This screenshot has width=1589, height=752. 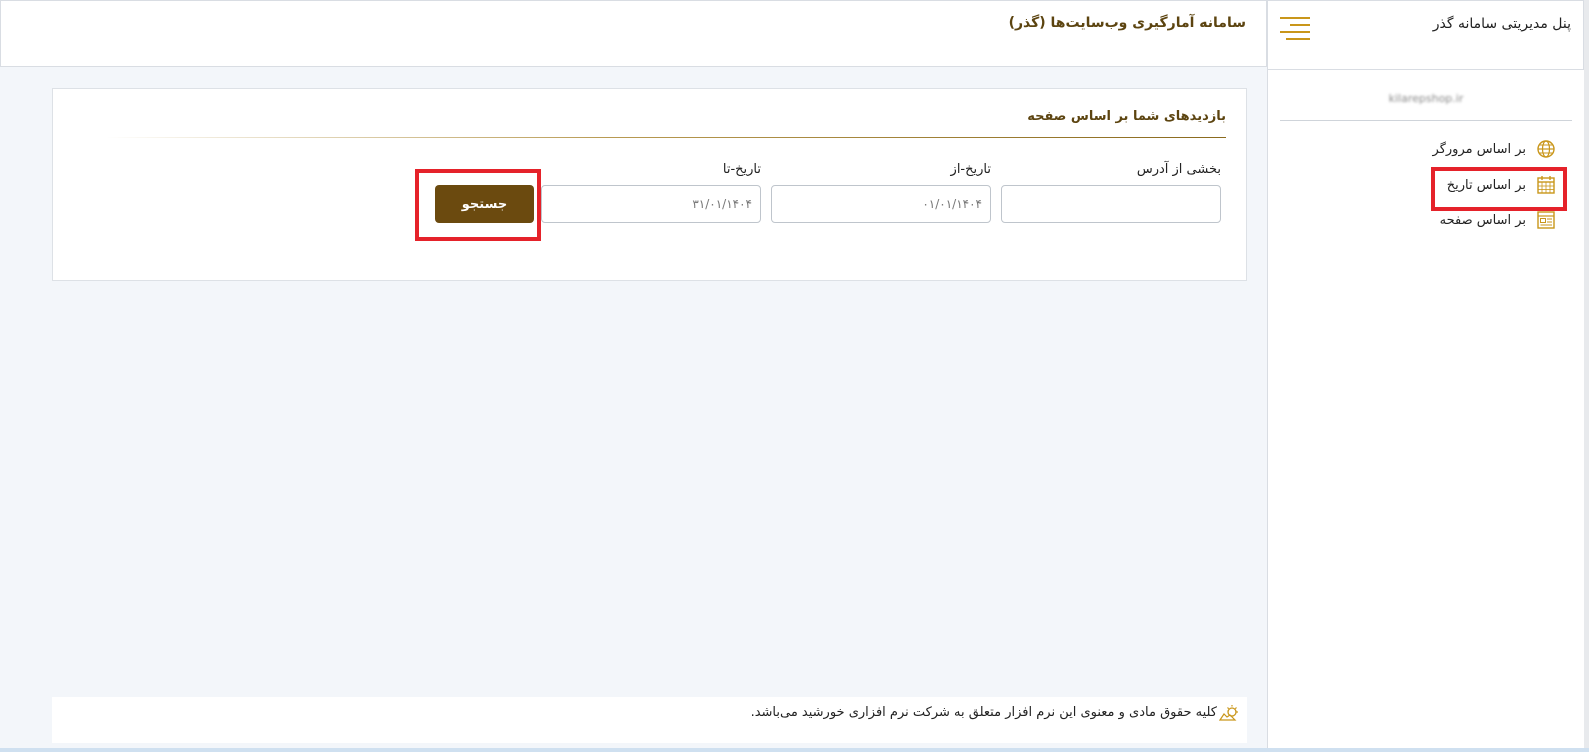 I want to click on sidebar-item-label: بر اساس تاریخ, so click(x=1486, y=185).